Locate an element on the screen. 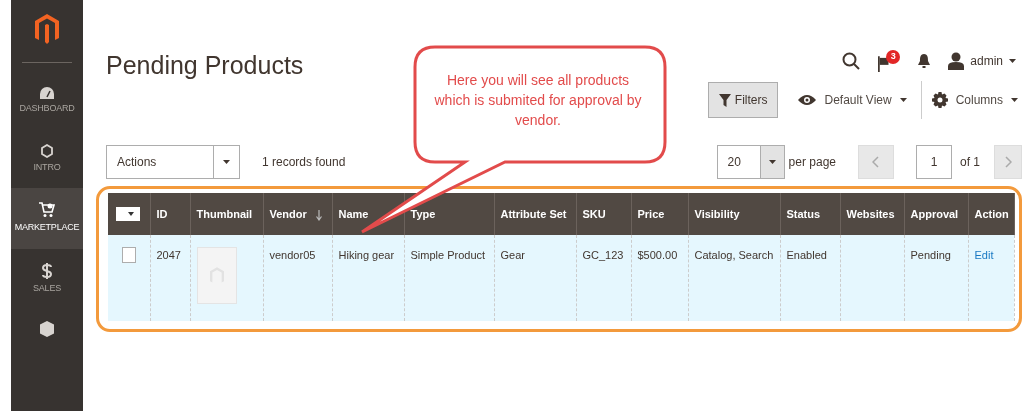 This screenshot has height=411, width=1024. table-cell: $500.00 is located at coordinates (657, 255).